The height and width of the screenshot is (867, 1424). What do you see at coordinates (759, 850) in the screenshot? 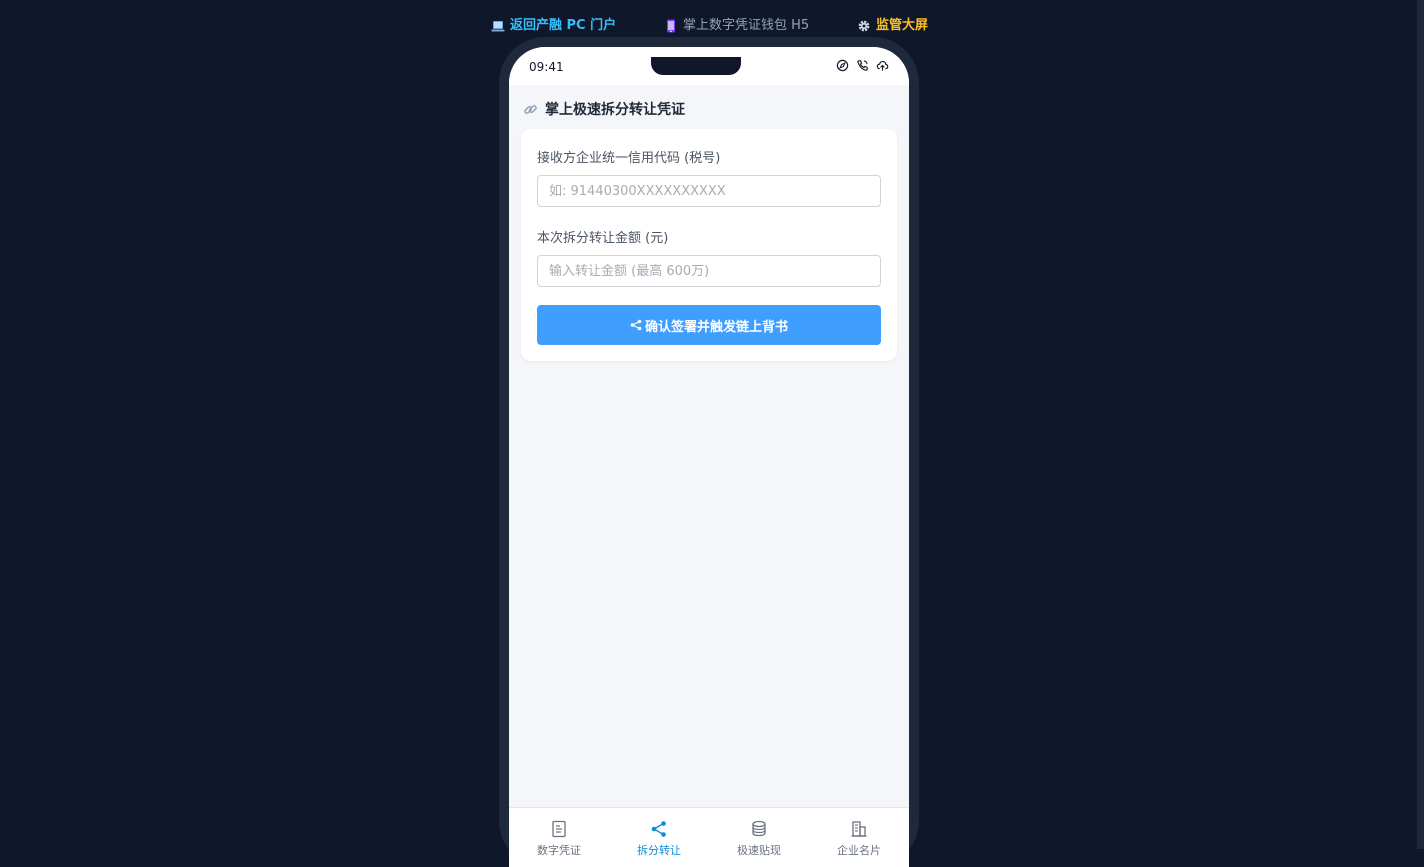
I see `tab-label: 极速贴现` at bounding box center [759, 850].